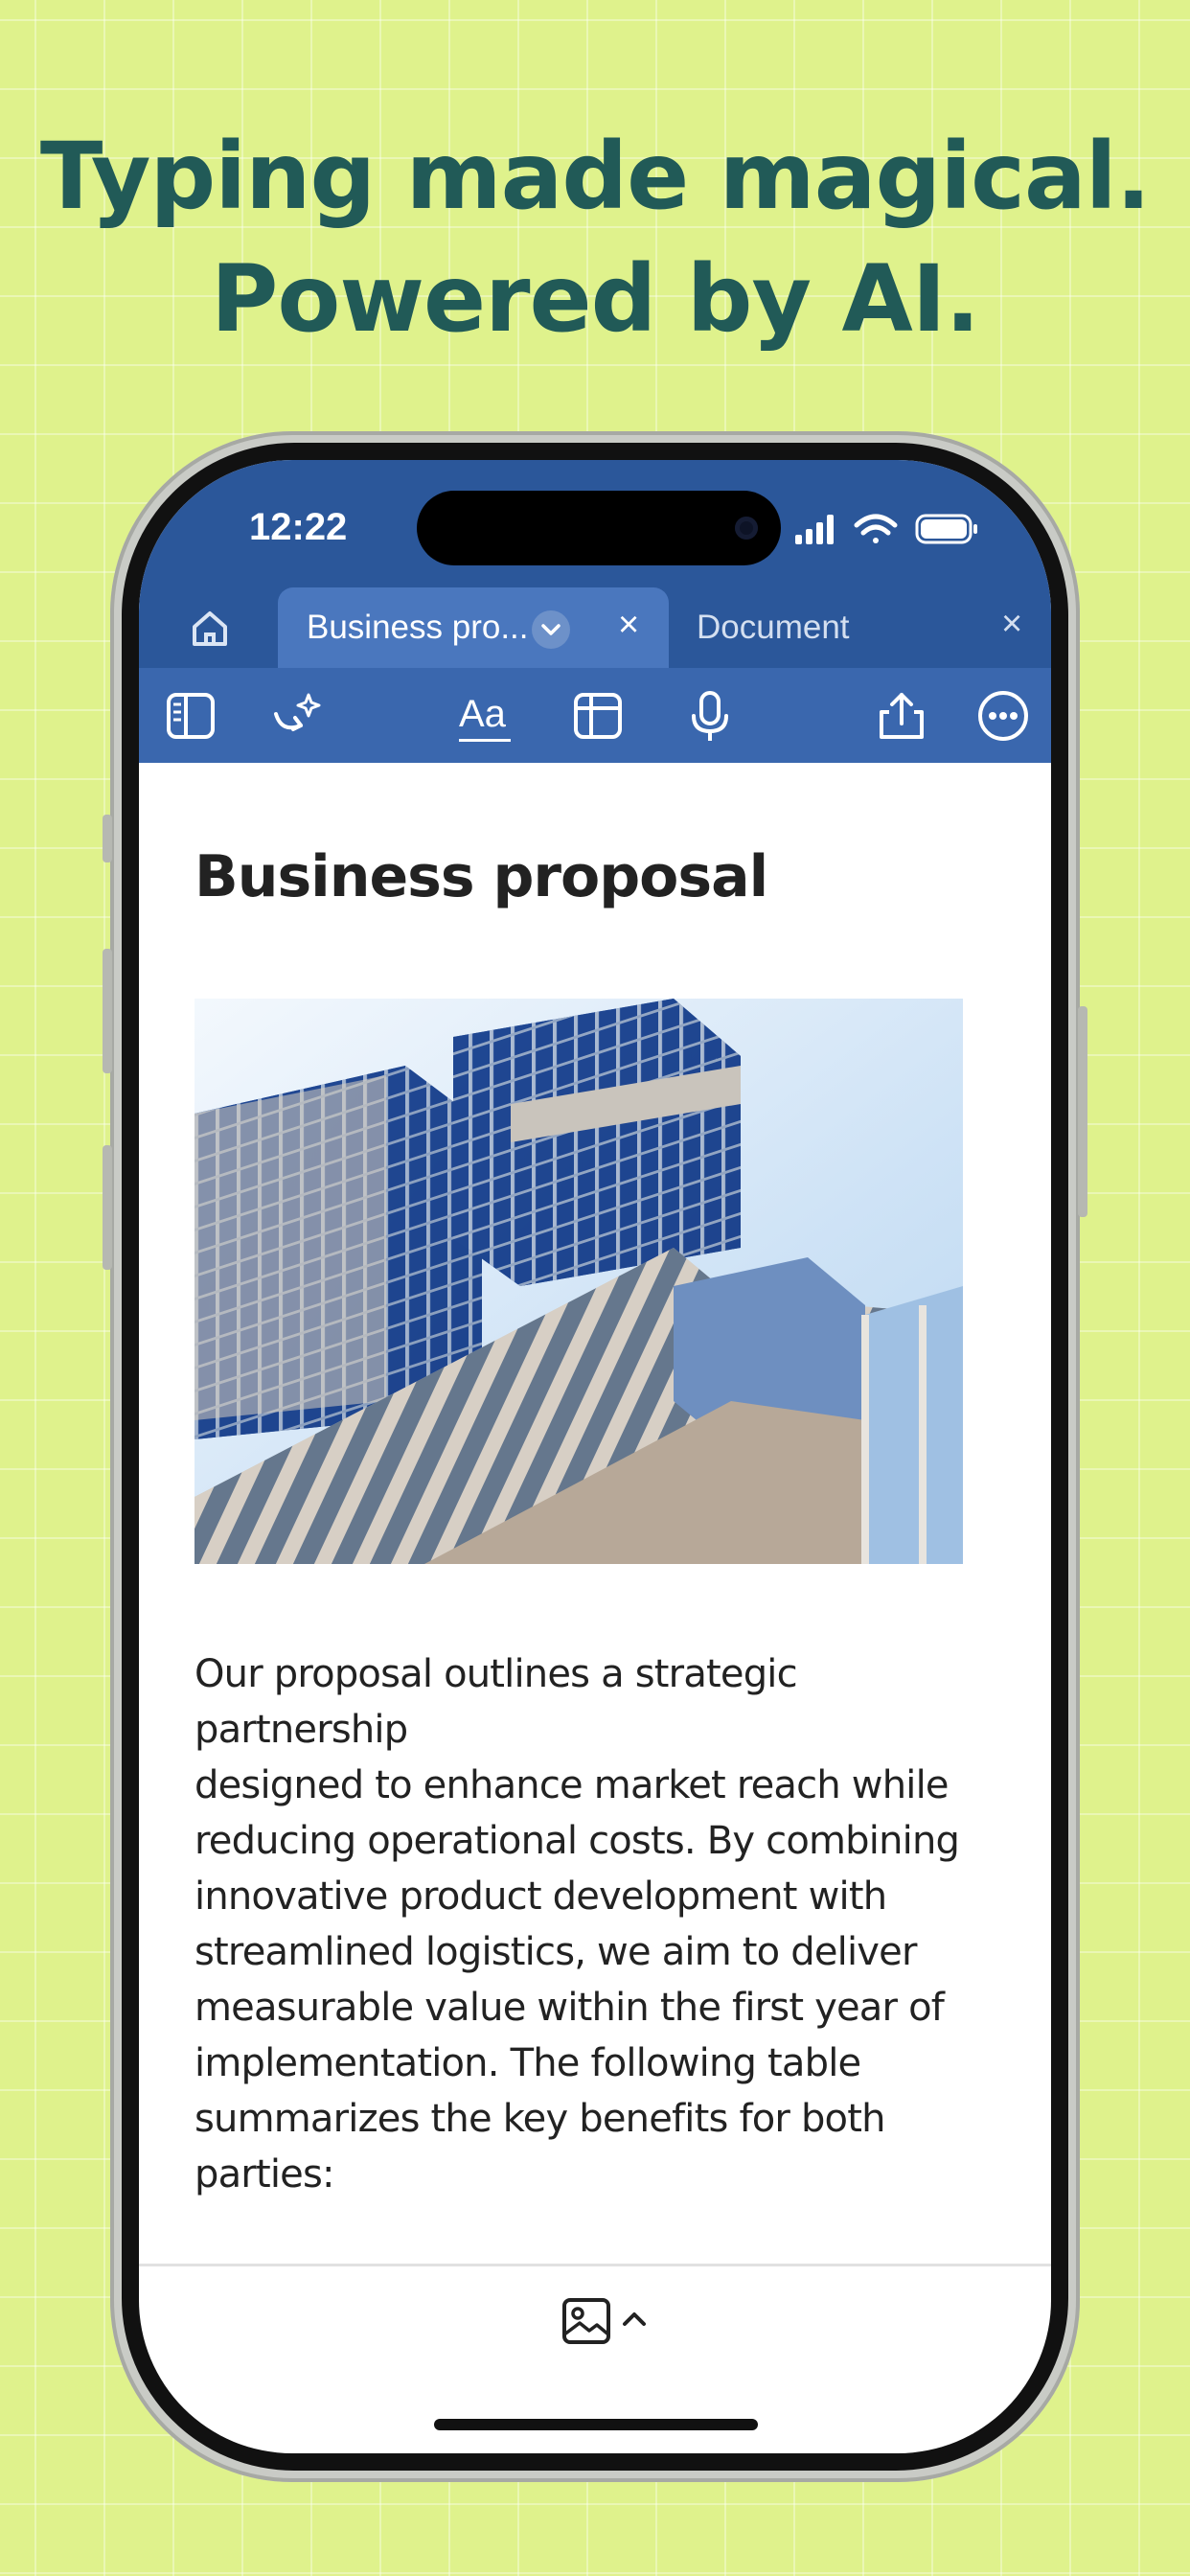 This screenshot has height=2576, width=1190. Describe the element at coordinates (298, 527) in the screenshot. I see `status-time: 12:22` at that location.